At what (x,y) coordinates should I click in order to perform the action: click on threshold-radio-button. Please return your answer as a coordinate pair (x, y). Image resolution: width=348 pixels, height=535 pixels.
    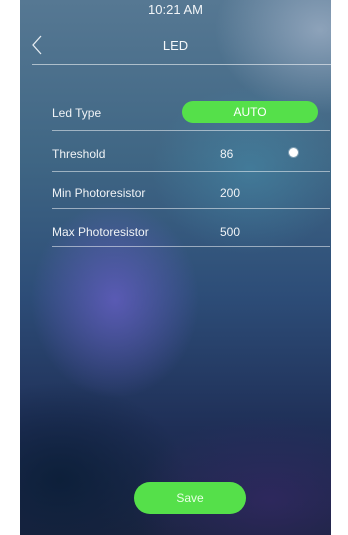
    Looking at the image, I should click on (293, 152).